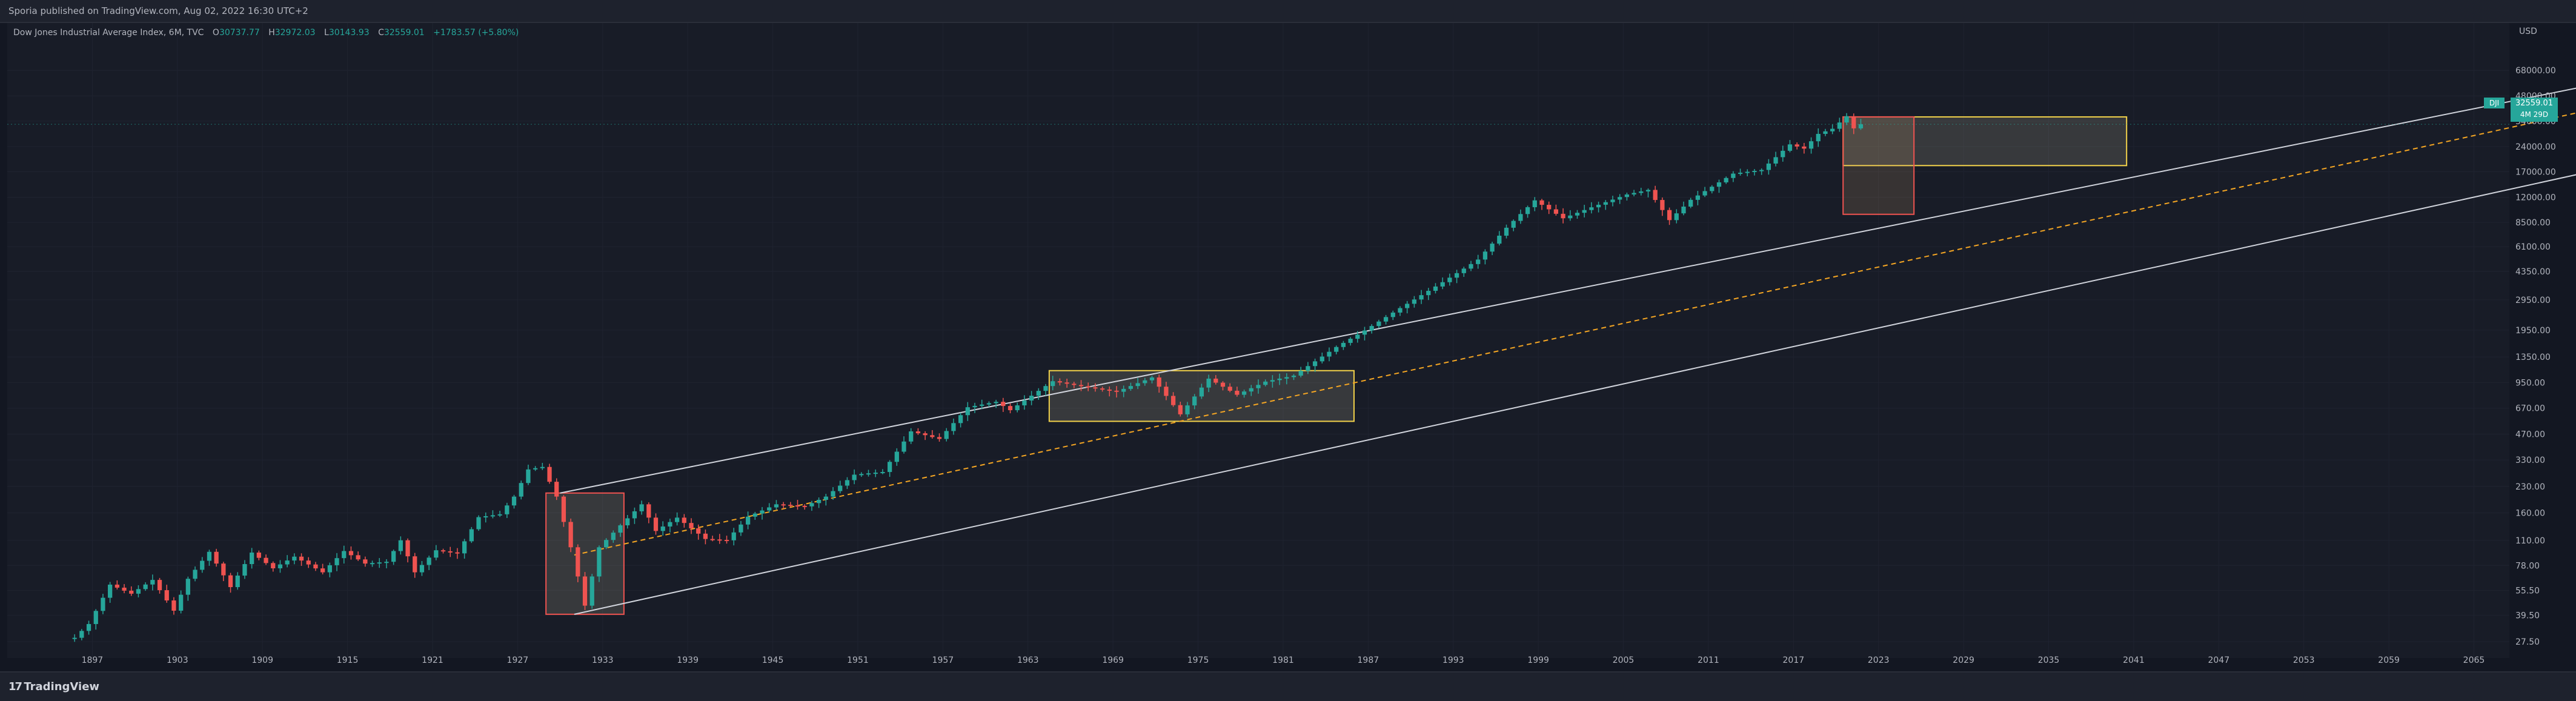 This screenshot has width=2576, height=701. What do you see at coordinates (2530, 409) in the screenshot?
I see `y-tick-label: 670.00` at bounding box center [2530, 409].